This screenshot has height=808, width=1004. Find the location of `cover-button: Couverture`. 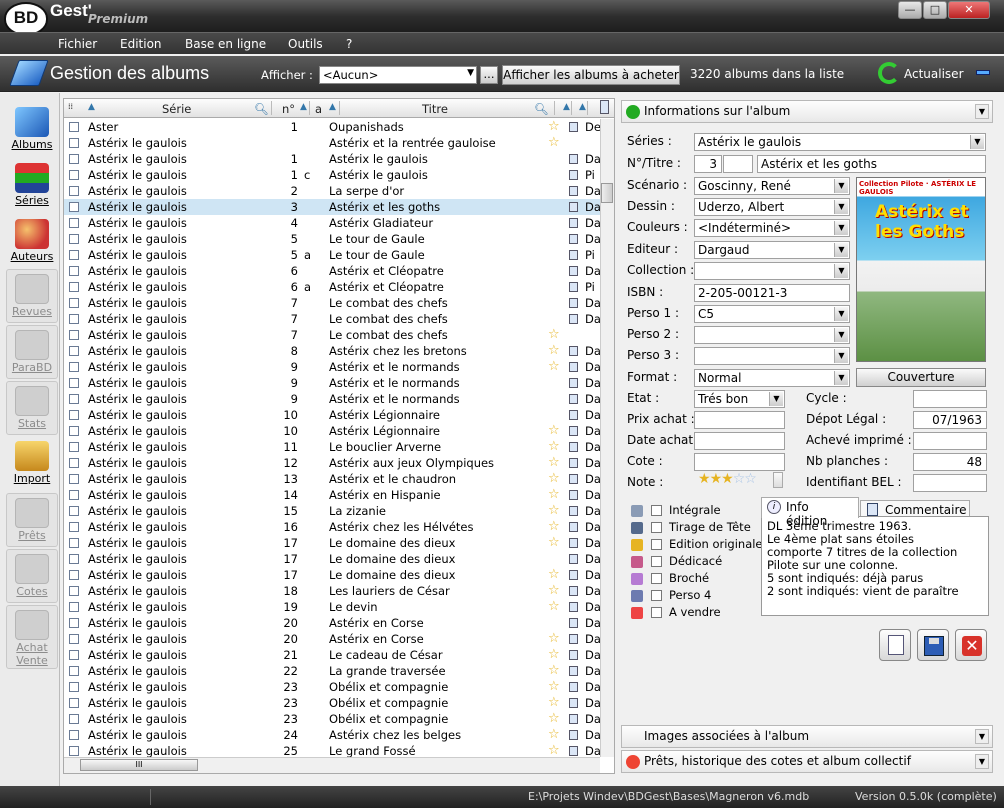

cover-button: Couverture is located at coordinates (921, 377).